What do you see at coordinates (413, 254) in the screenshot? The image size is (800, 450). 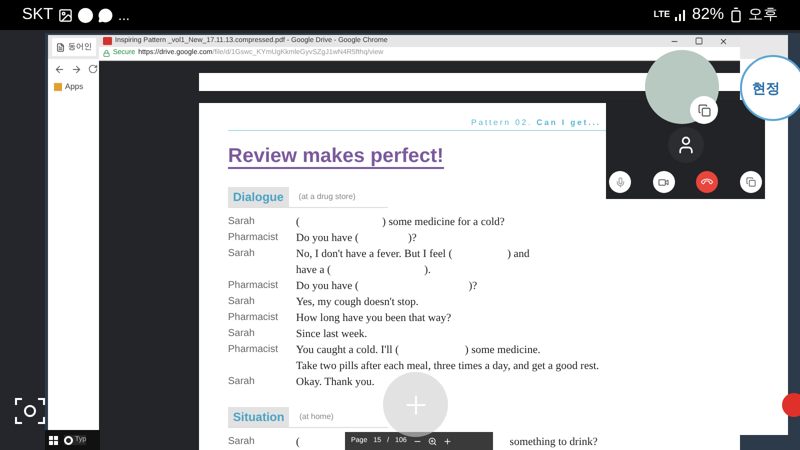 I see `dialogue-line: No, I don't have a fever. But I feel ( ) and` at bounding box center [413, 254].